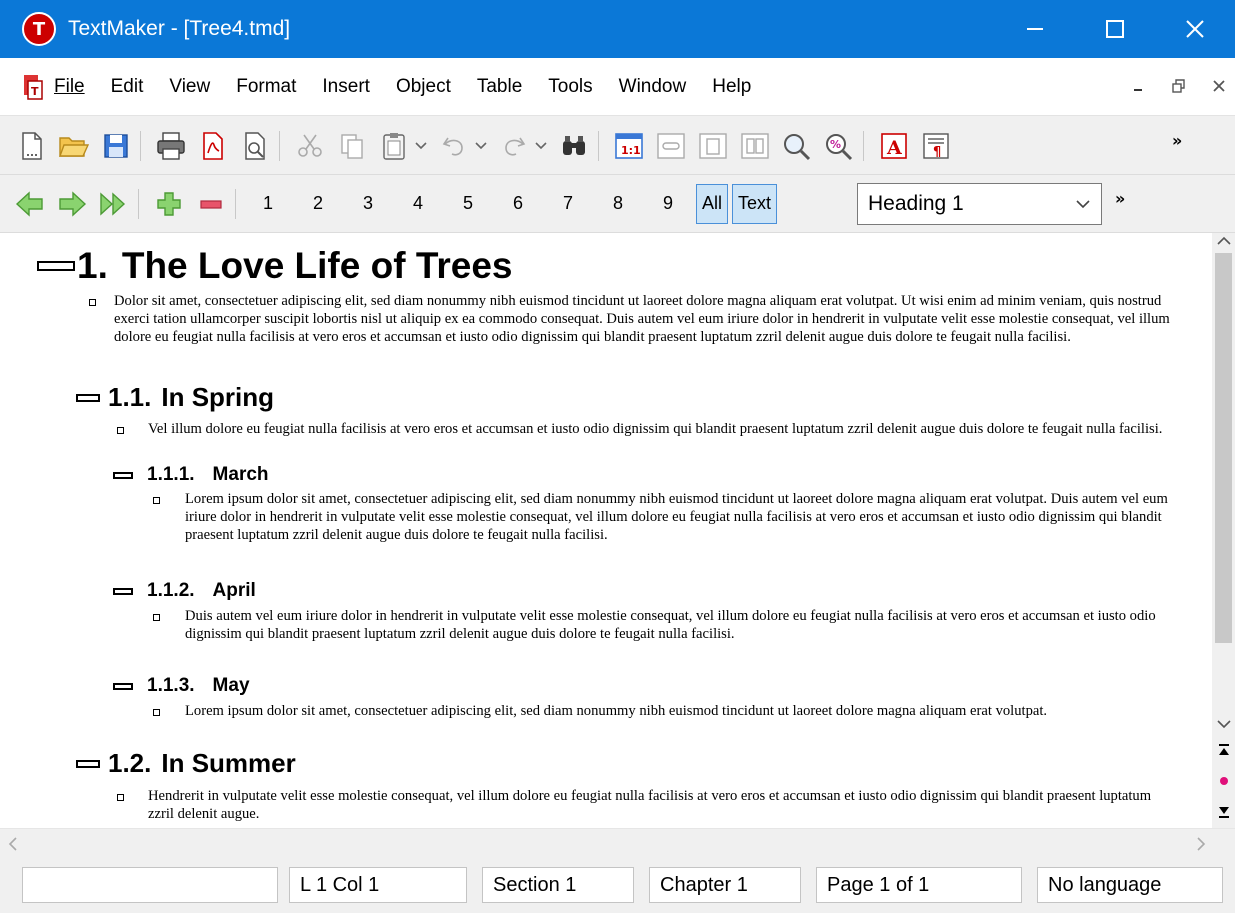 The image size is (1235, 913). Describe the element at coordinates (130, 763) in the screenshot. I see `heading-number: 1.2.` at that location.